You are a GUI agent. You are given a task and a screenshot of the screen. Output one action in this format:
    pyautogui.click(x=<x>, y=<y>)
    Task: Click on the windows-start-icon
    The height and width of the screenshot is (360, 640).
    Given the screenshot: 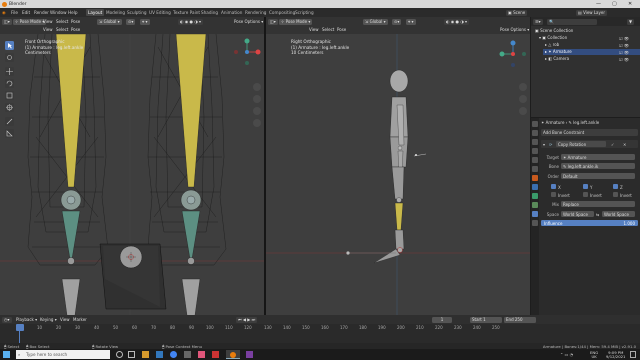 What is the action you would take?
    pyautogui.click(x=6, y=354)
    